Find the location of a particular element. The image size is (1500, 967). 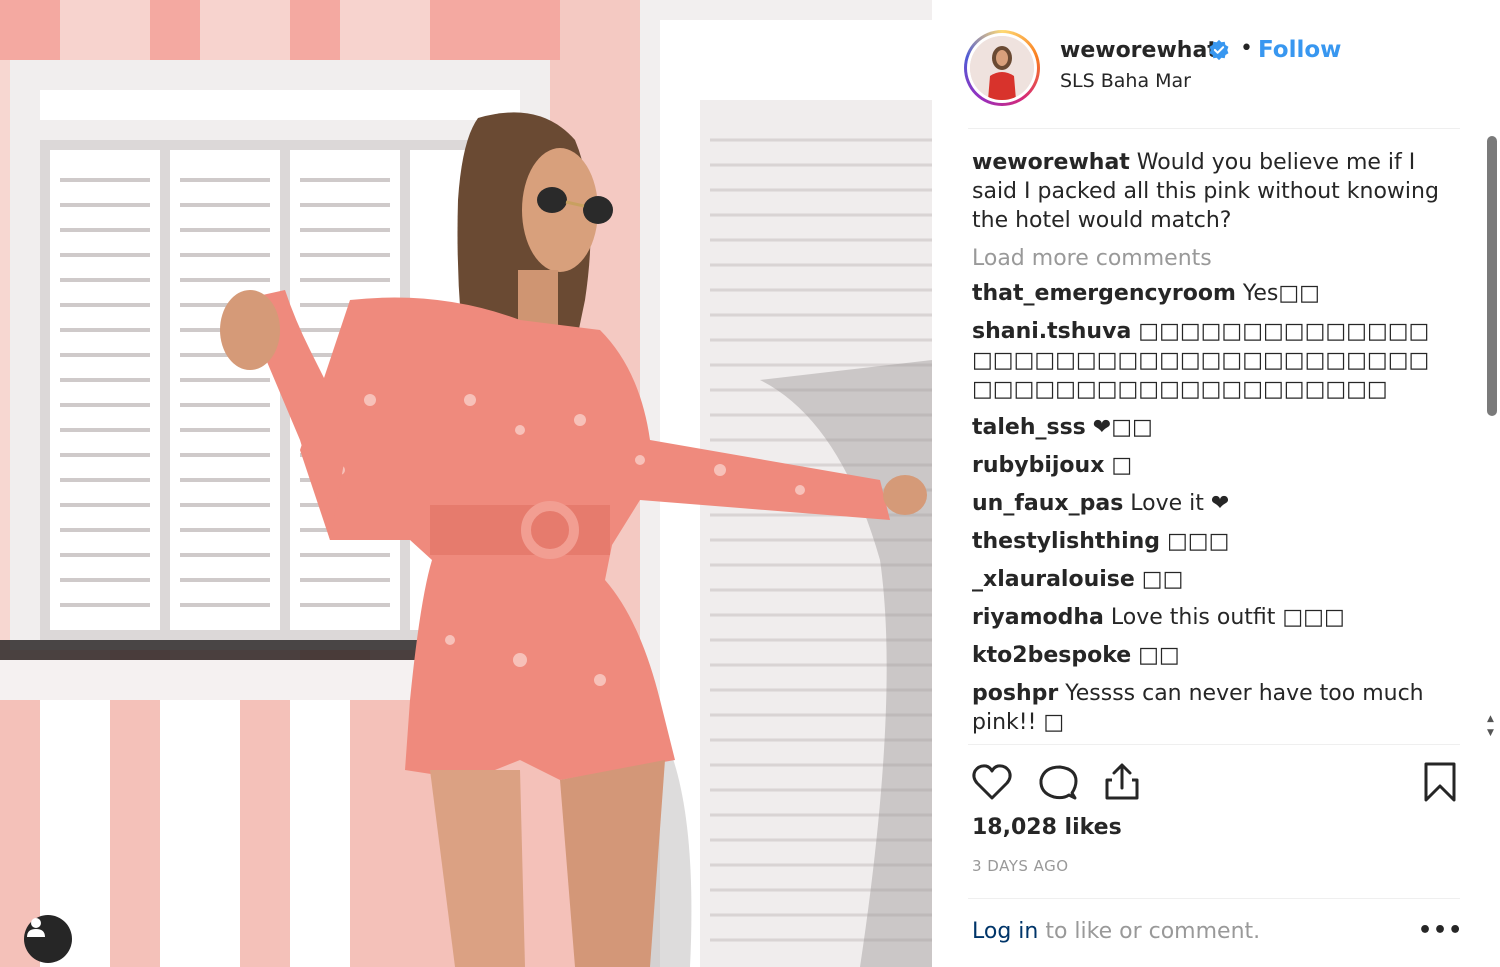

comment-button is located at coordinates (1059, 783).